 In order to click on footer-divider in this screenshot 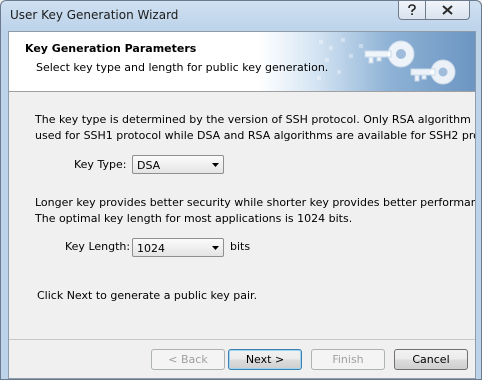, I will do `click(242, 339)`.